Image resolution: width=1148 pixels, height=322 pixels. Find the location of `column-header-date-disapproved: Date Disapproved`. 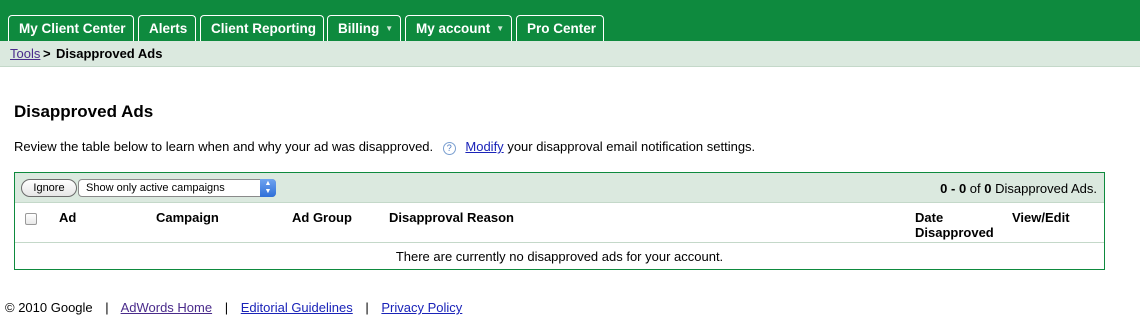

column-header-date-disapproved: Date Disapproved is located at coordinates (960, 225).